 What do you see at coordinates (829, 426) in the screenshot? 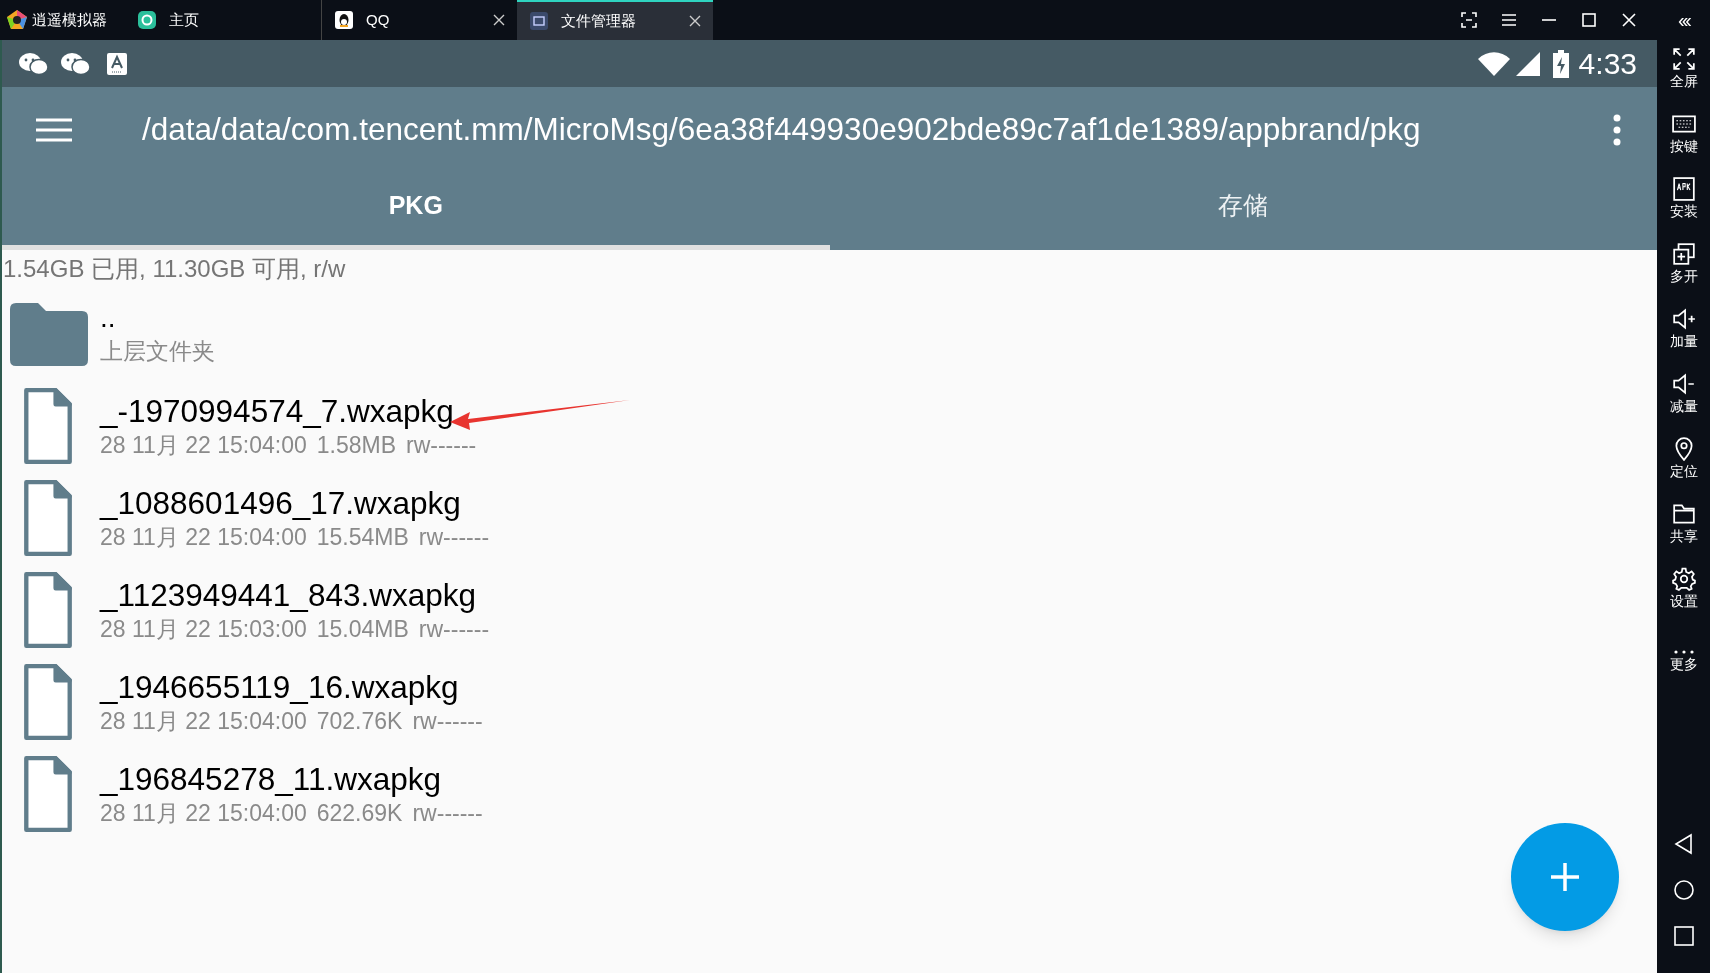
I see `list-item: _-1970994574_7.wxapkg 28 11月 22 15:04:00 1.58MB rw------` at bounding box center [829, 426].